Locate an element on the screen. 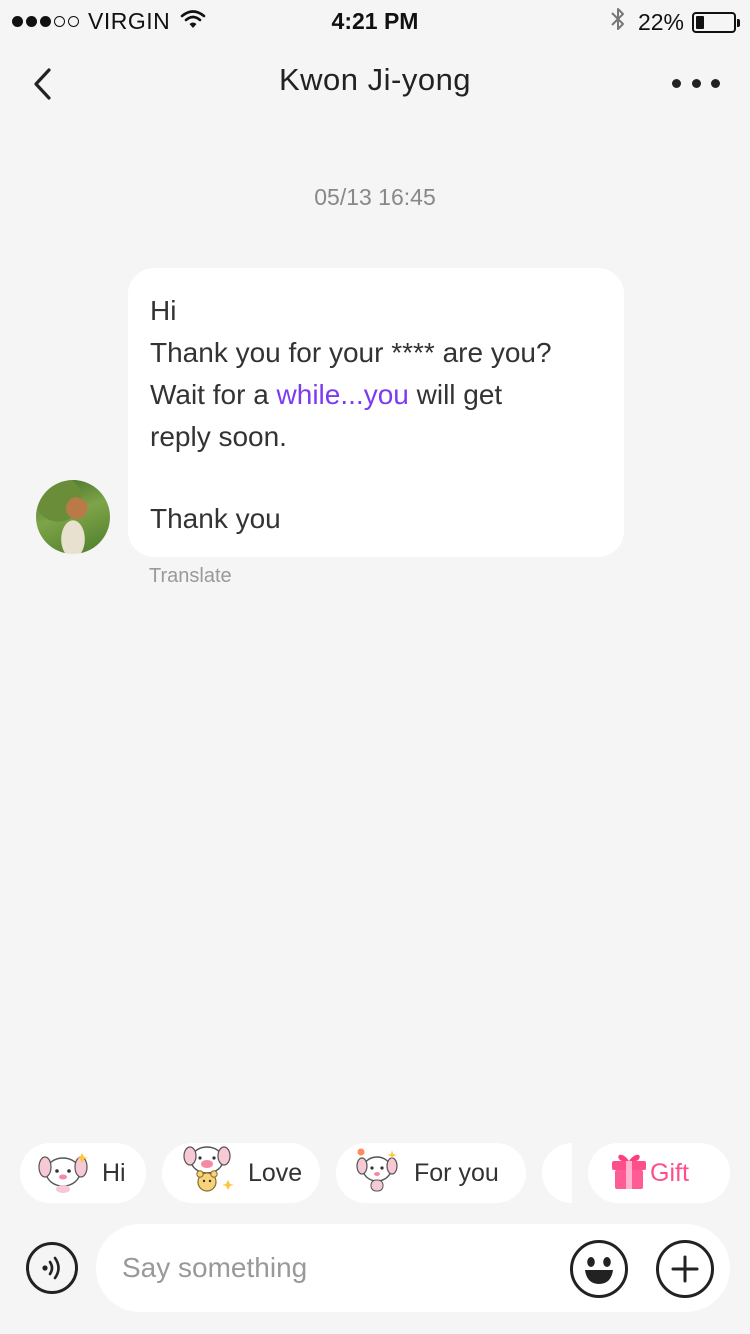  puppy-bear-sticker-icon is located at coordinates (207, 1173).